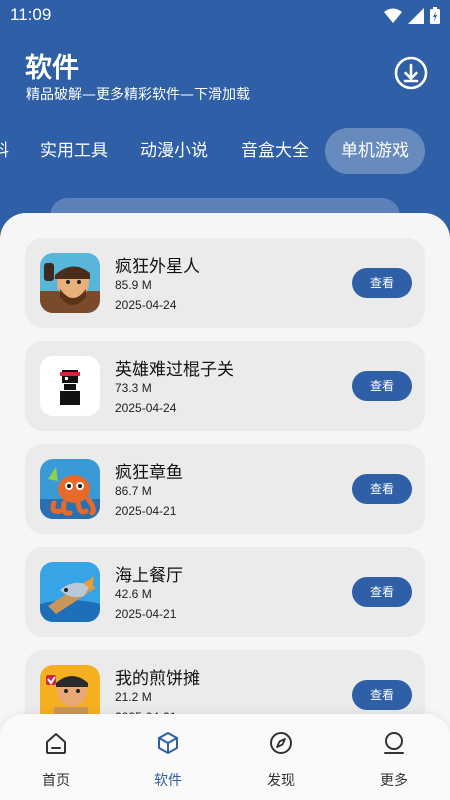 This screenshot has width=450, height=800. I want to click on app-card: 海上餐厅 42.6 M 2025-04-21 查看, so click(225, 592).